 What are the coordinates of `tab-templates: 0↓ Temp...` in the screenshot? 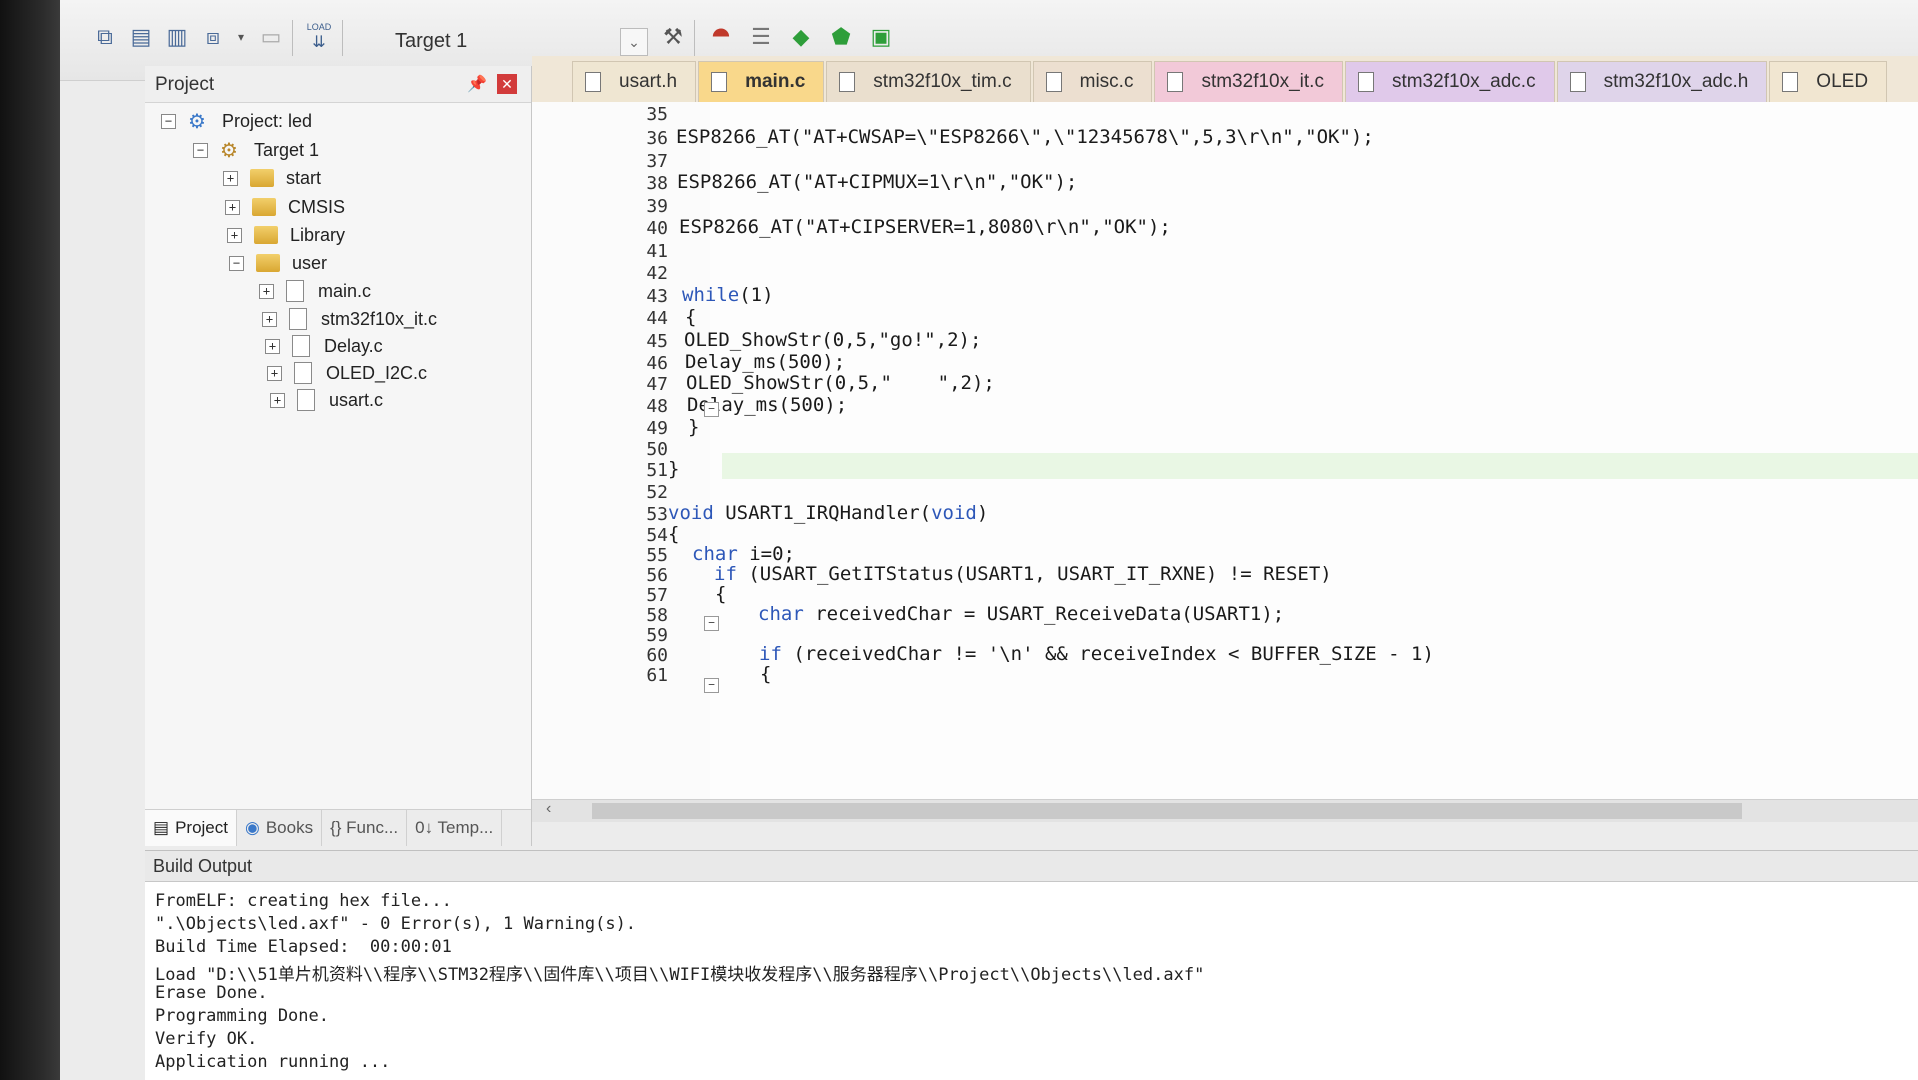 It's located at (455, 828).